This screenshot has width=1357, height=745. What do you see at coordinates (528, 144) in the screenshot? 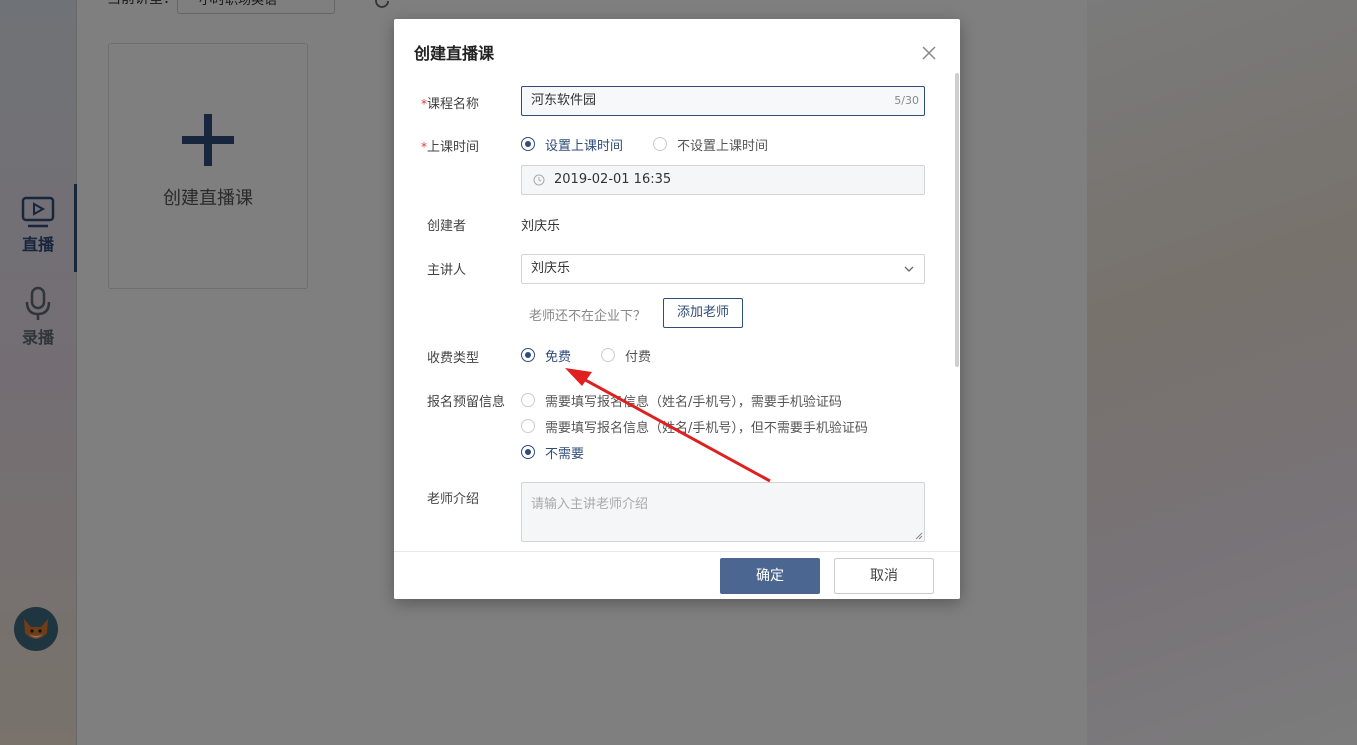
I see `radio-set-class-time` at bounding box center [528, 144].